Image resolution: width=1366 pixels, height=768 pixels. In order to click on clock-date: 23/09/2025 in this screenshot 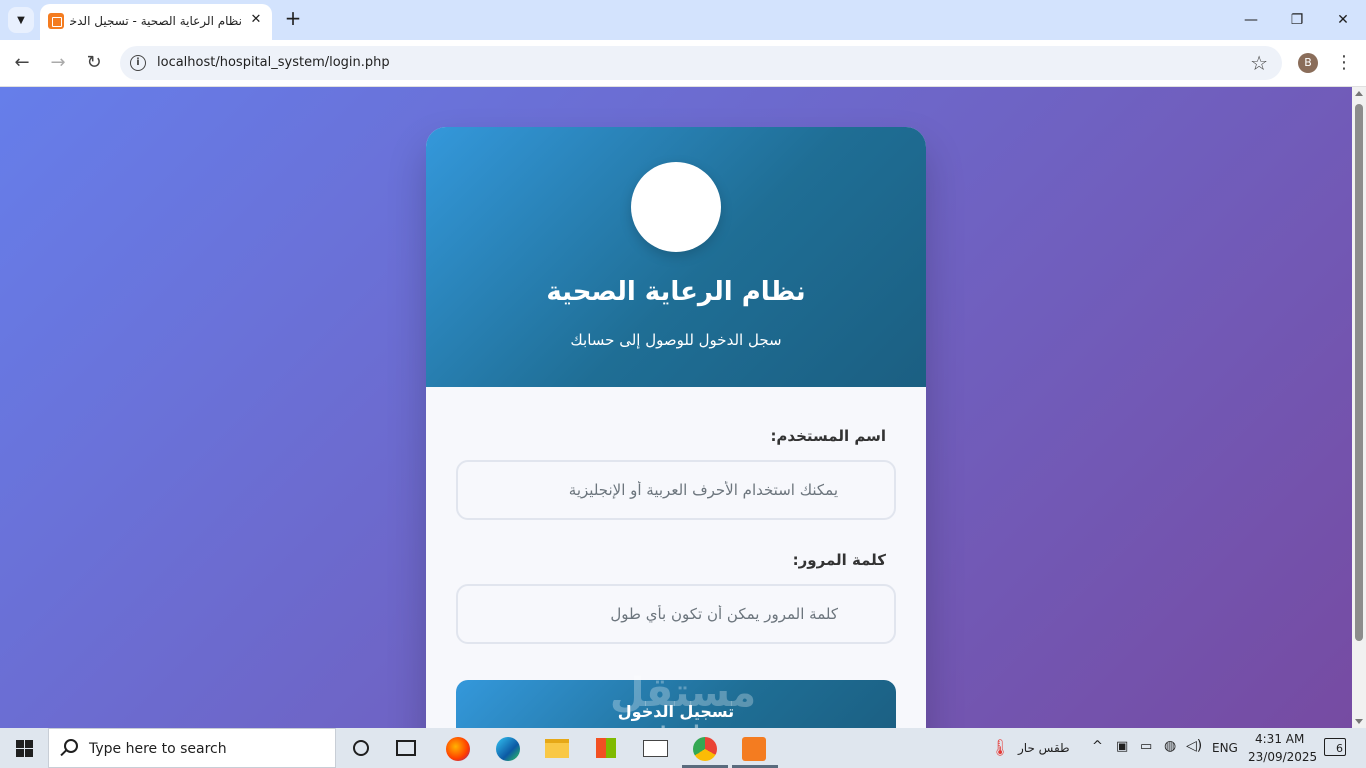, I will do `click(1282, 757)`.